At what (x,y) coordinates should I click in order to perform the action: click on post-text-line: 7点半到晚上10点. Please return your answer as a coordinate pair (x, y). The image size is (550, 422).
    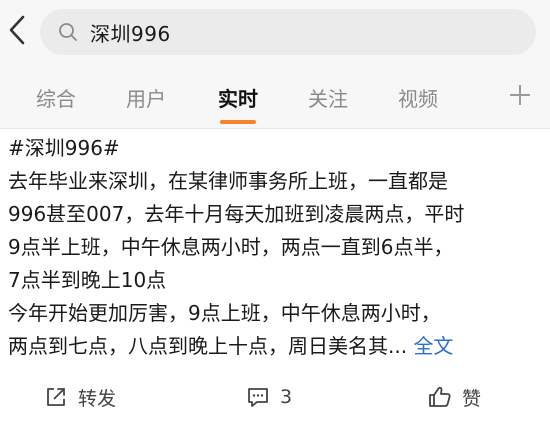
    Looking at the image, I should click on (87, 280).